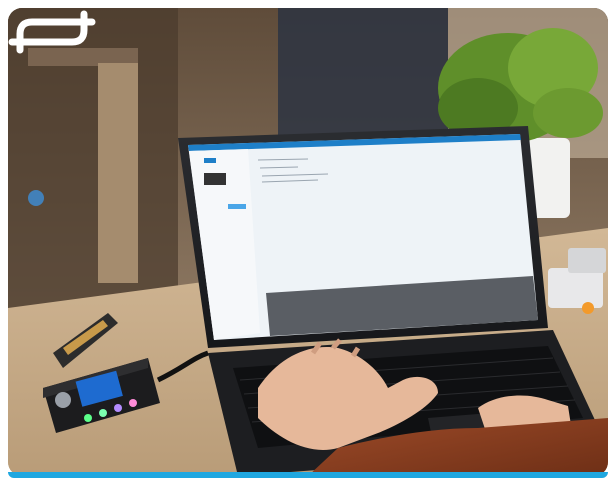  Describe the element at coordinates (118, 173) in the screenshot. I see `background-post` at that location.